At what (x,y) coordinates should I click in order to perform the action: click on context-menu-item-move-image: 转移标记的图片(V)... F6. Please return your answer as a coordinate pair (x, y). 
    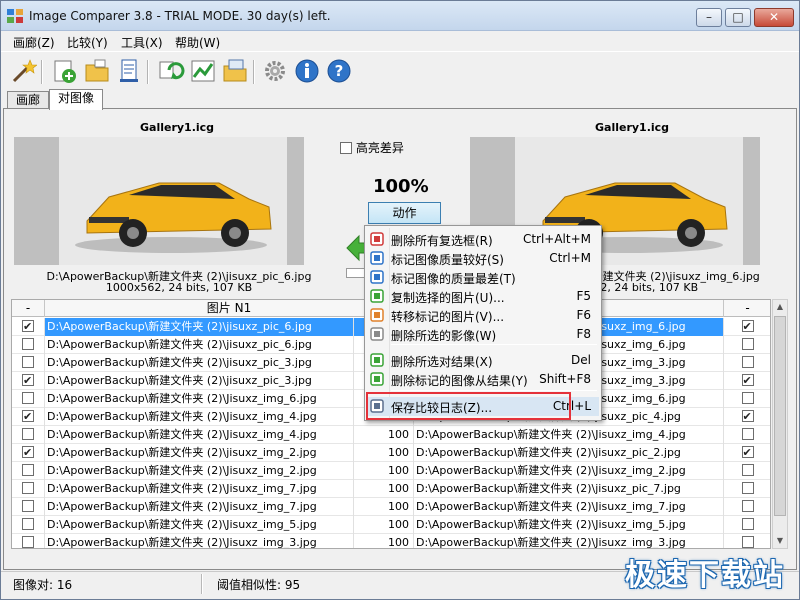
    Looking at the image, I should click on (483, 315).